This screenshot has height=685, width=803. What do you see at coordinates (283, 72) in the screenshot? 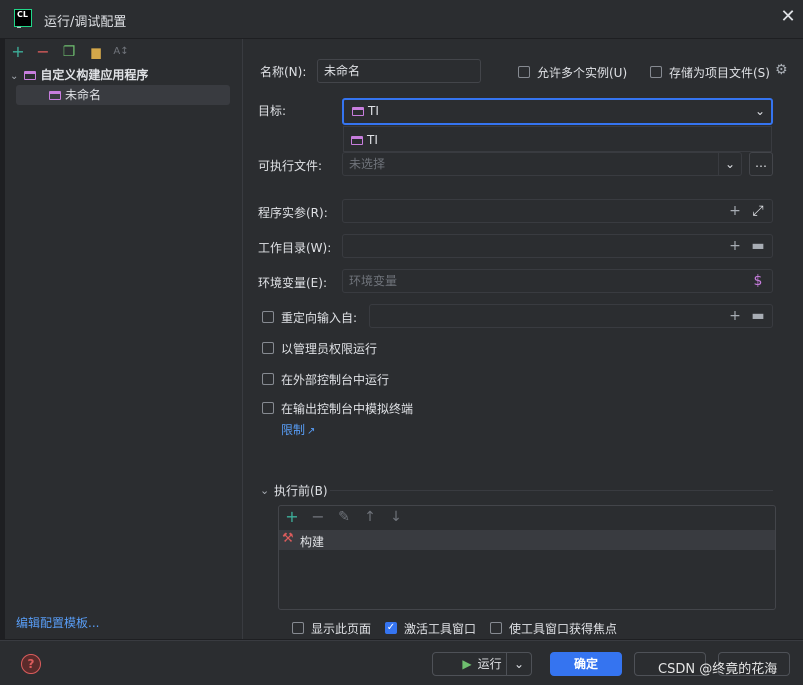
I see `name-label: 名称(N):` at bounding box center [283, 72].